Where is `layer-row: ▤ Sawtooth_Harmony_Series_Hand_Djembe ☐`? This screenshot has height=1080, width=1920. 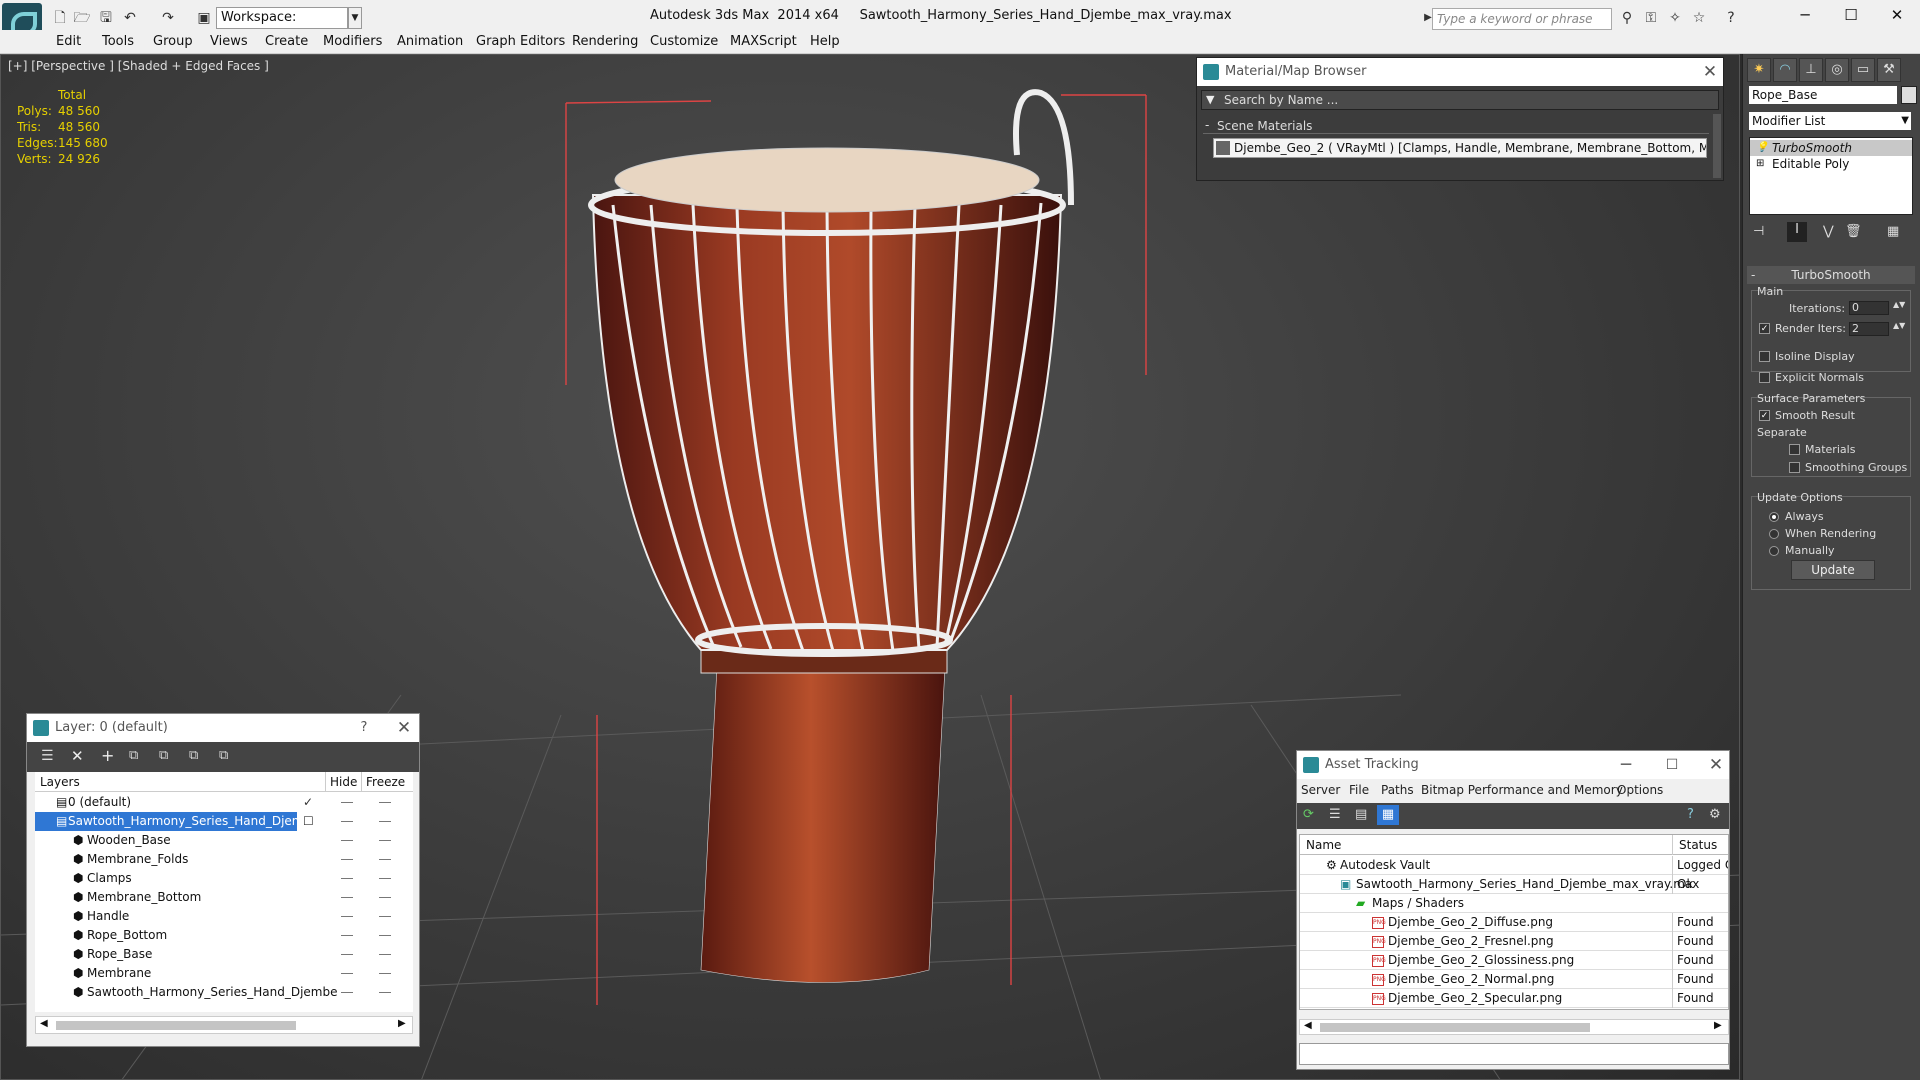
layer-row: ▤ Sawtooth_Harmony_Series_Hand_Djembe ☐ is located at coordinates (218, 821).